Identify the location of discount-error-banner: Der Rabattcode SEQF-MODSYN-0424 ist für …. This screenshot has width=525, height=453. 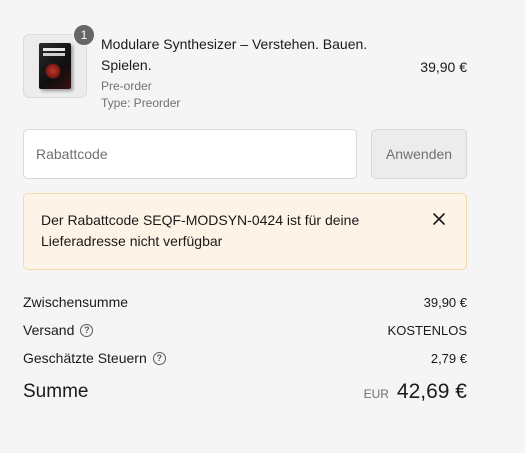
(245, 231).